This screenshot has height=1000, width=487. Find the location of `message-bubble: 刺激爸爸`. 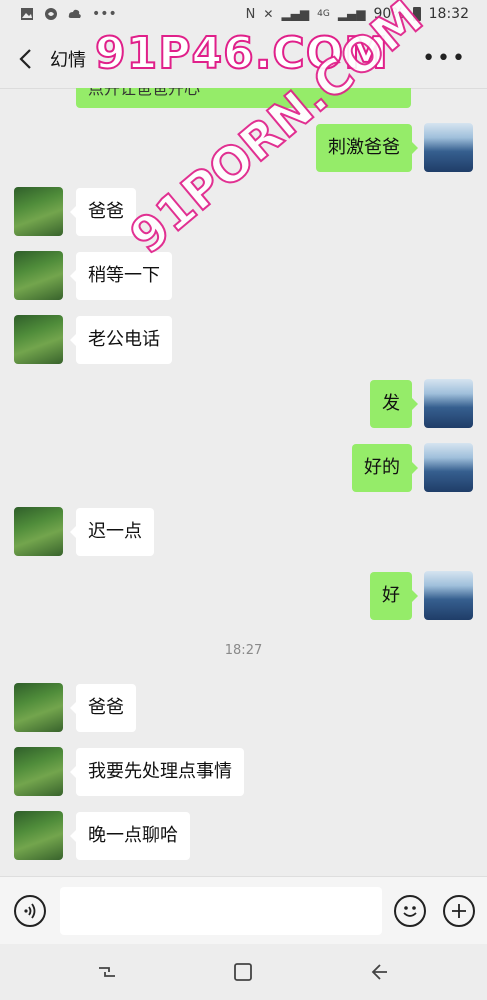

message-bubble: 刺激爸爸 is located at coordinates (367, 148).